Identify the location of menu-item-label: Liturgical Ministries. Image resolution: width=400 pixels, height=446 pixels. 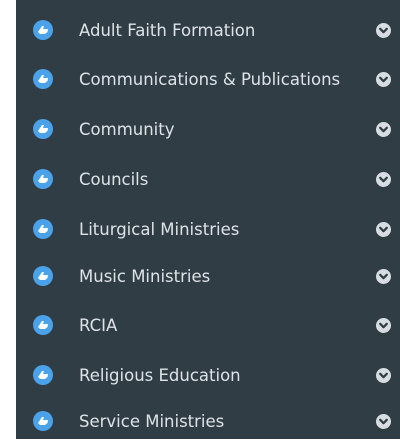
(159, 229).